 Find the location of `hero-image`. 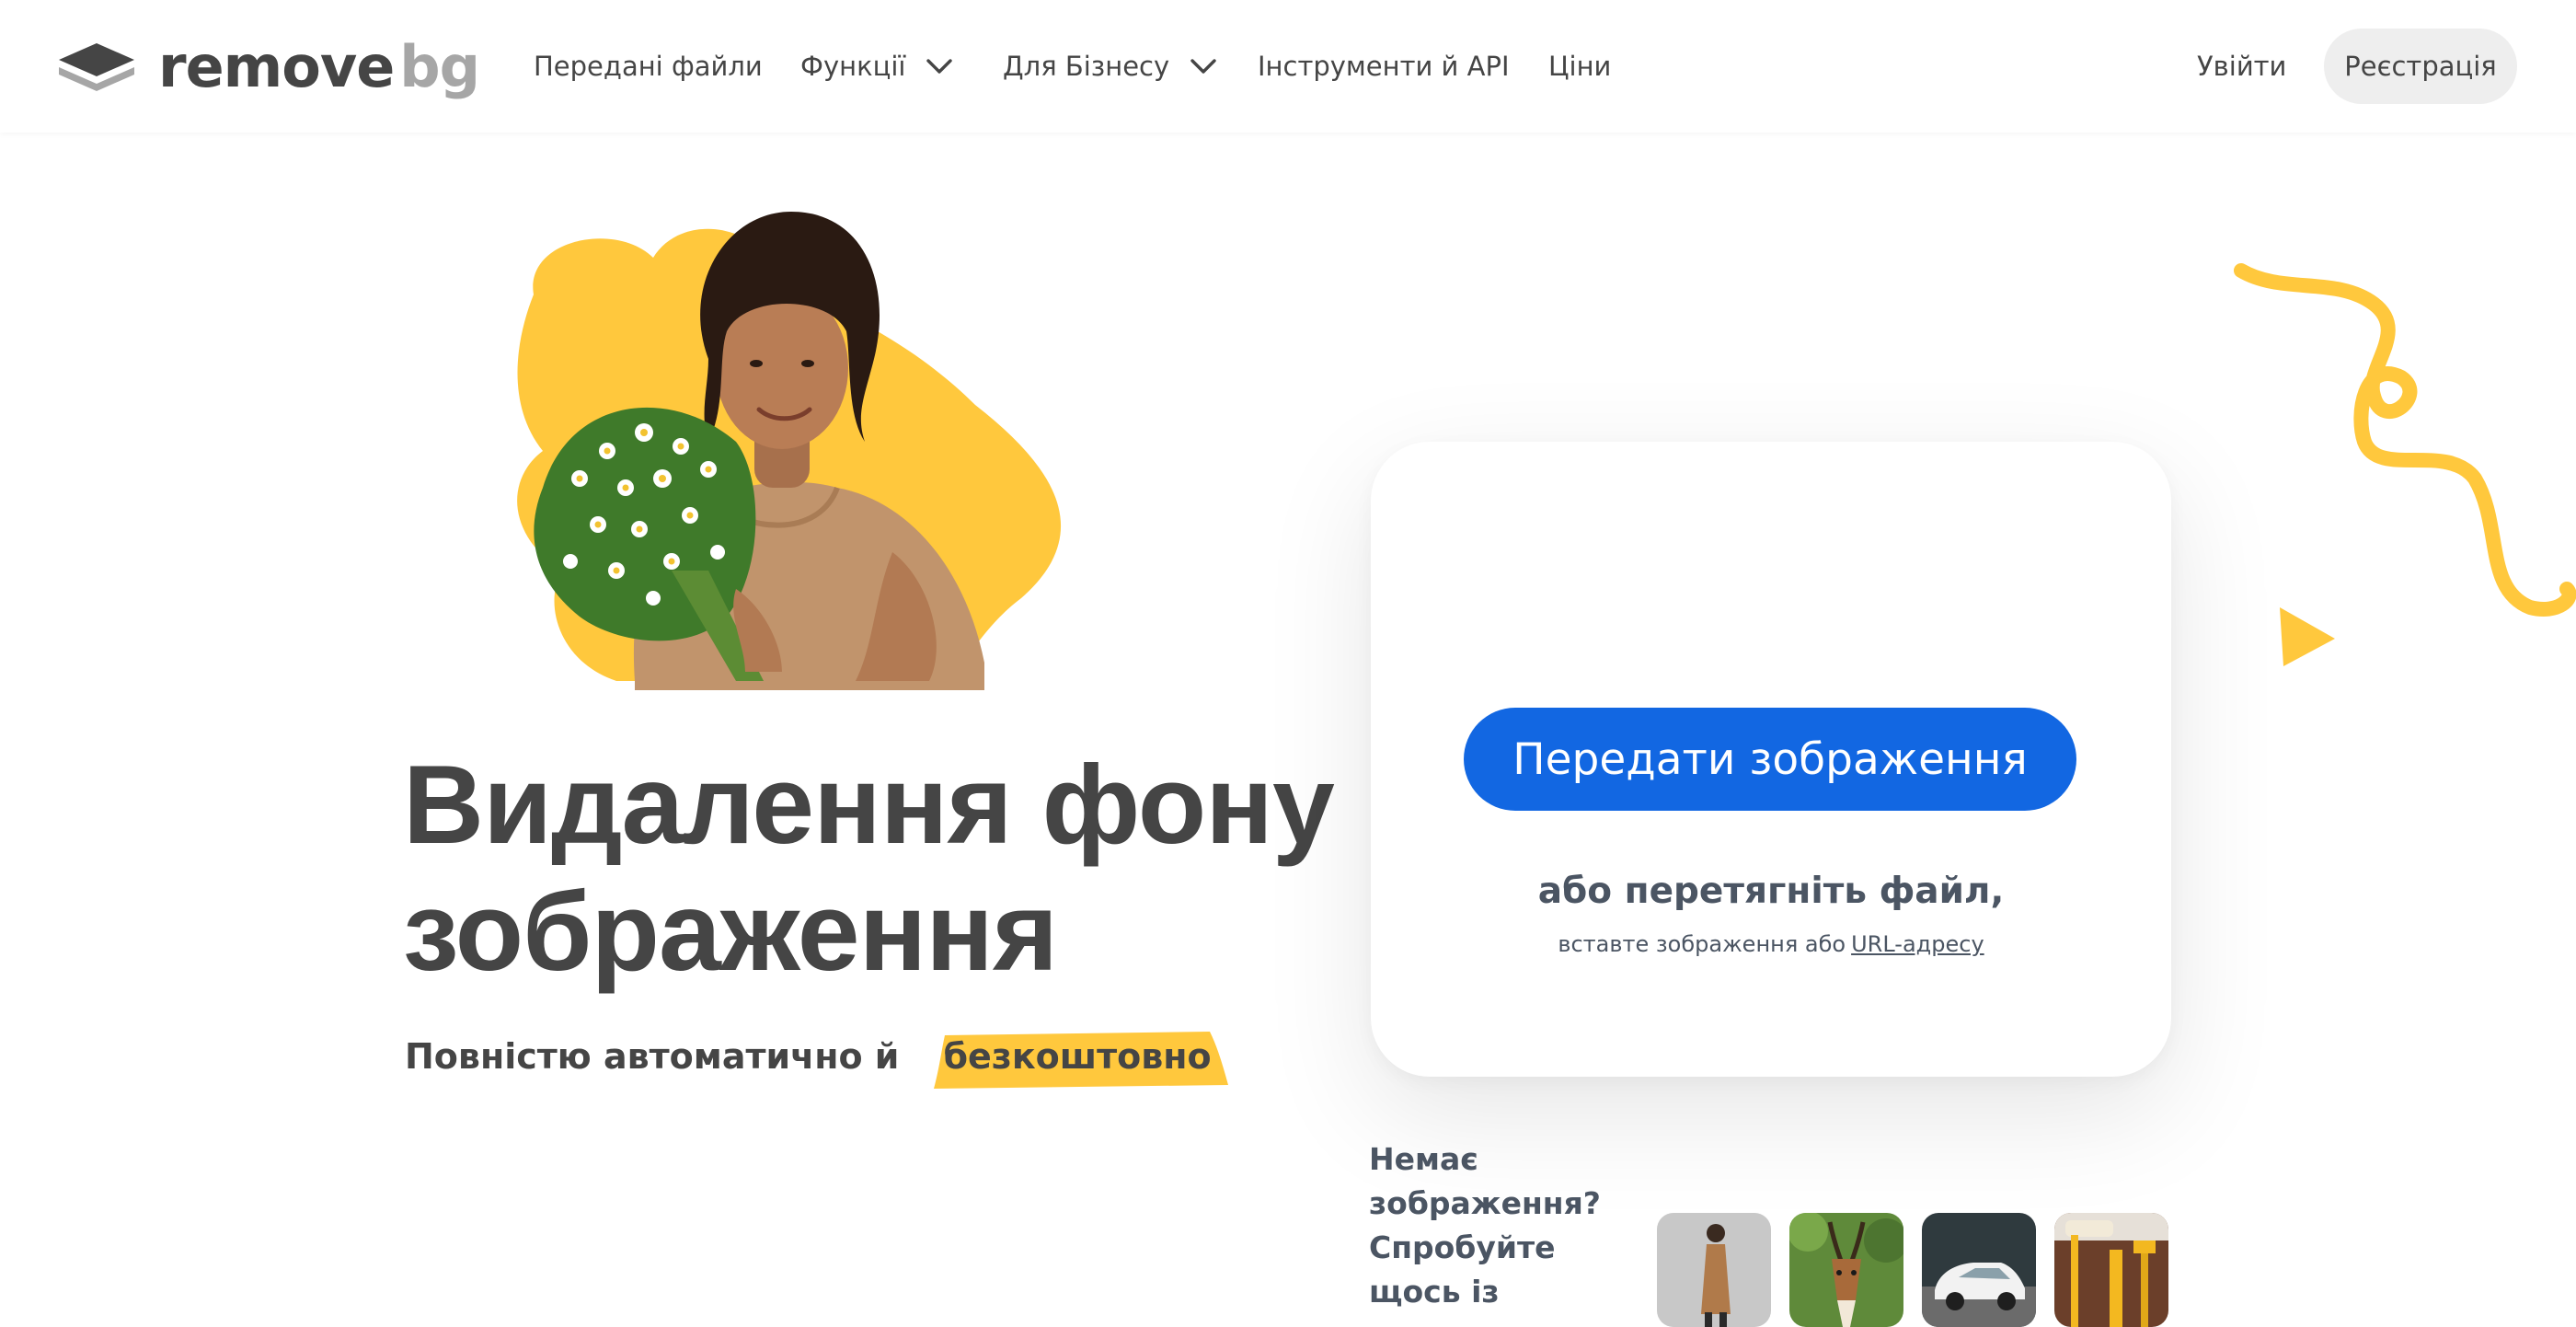

hero-image is located at coordinates (789, 451).